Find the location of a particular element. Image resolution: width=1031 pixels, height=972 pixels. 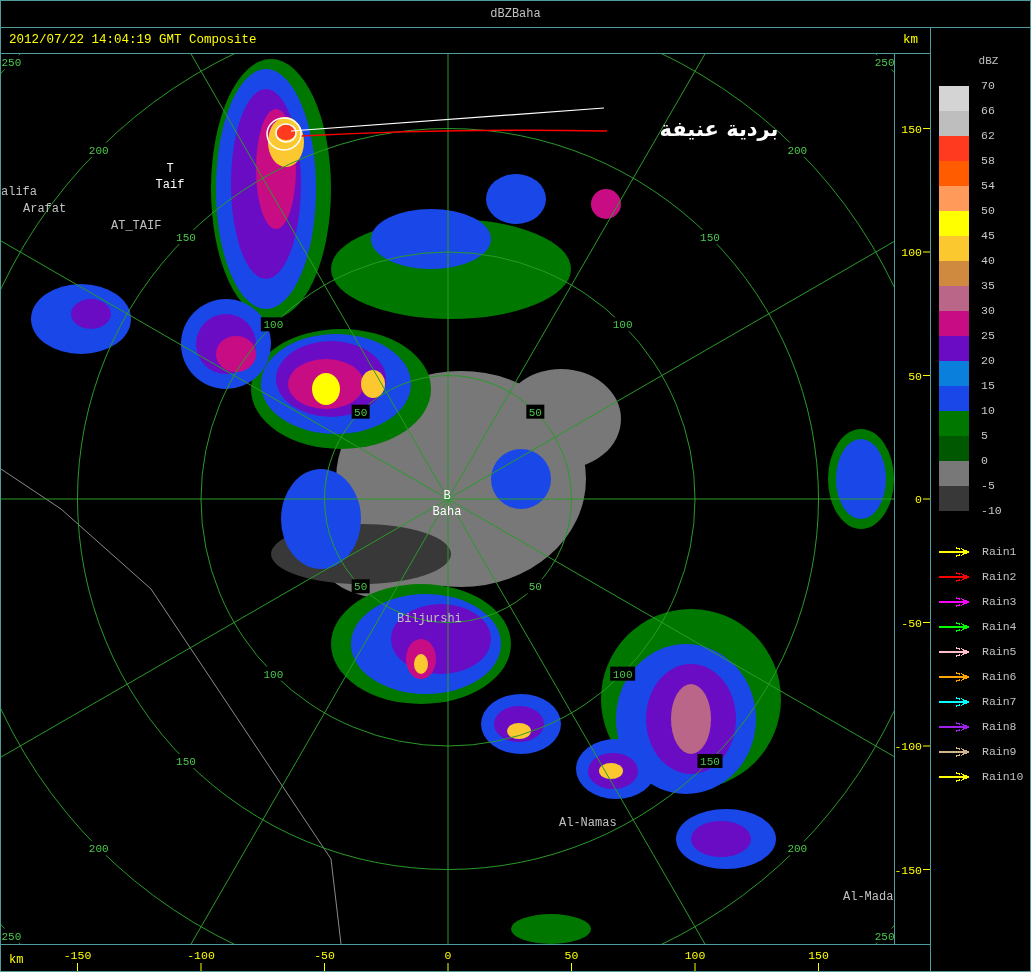

place-label: Taif is located at coordinates (170, 185).